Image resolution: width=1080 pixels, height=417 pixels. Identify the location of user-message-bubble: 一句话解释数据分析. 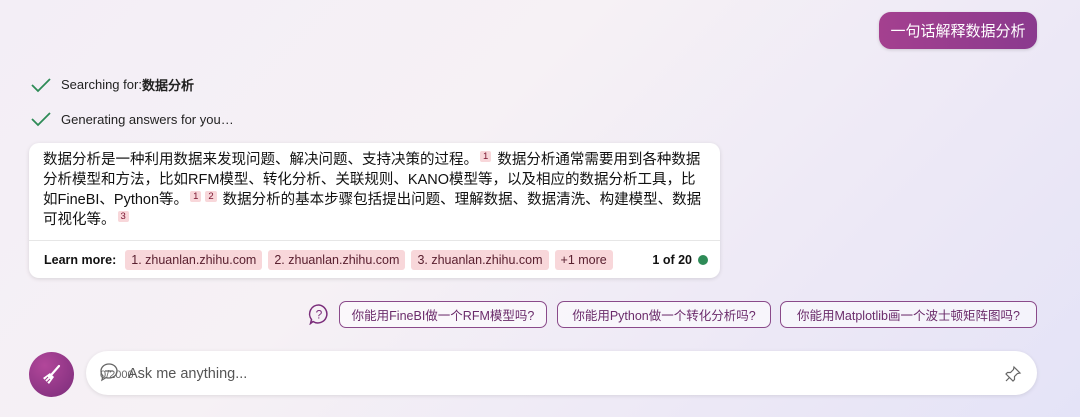
(958, 30).